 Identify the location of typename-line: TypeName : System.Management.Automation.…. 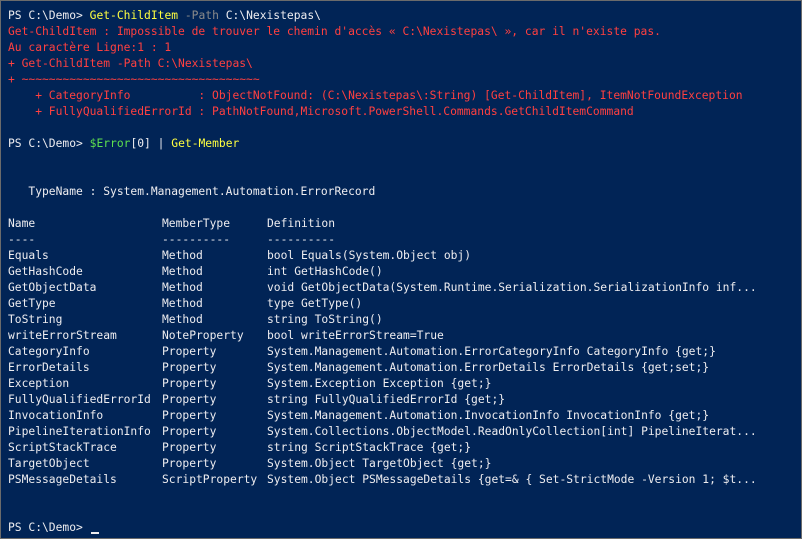
(192, 191).